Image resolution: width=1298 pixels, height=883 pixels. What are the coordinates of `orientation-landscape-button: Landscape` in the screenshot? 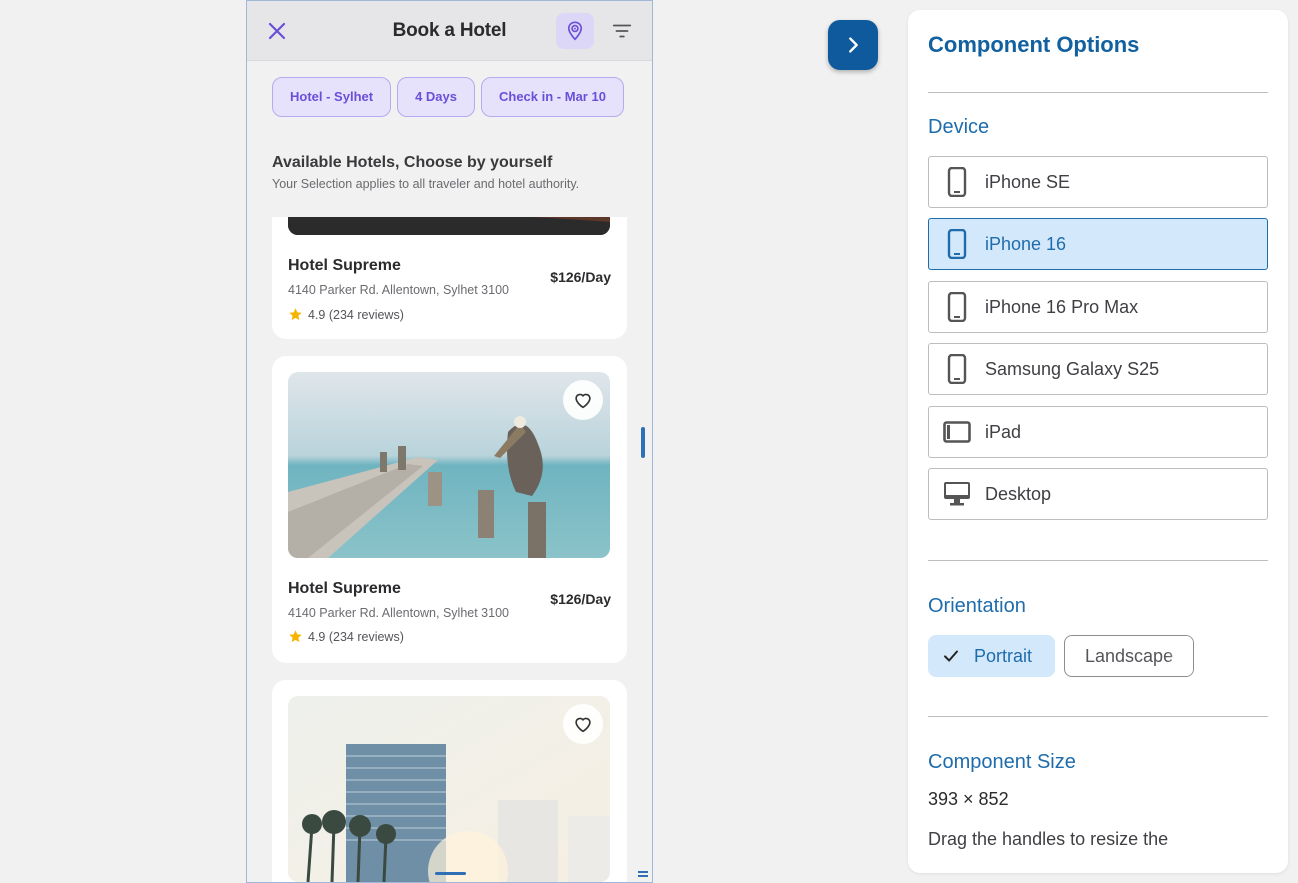 It's located at (1129, 656).